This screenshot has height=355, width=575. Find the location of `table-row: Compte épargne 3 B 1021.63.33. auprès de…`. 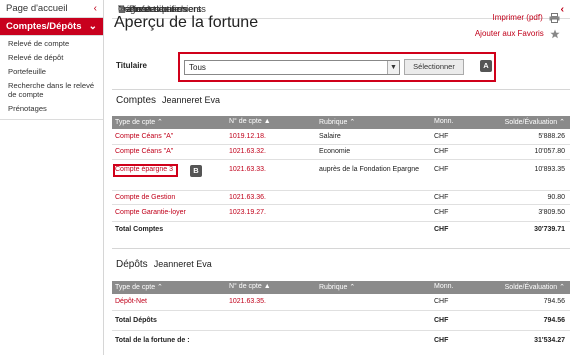

table-row: Compte épargne 3 B 1021.63.33. auprès de… is located at coordinates (341, 175).